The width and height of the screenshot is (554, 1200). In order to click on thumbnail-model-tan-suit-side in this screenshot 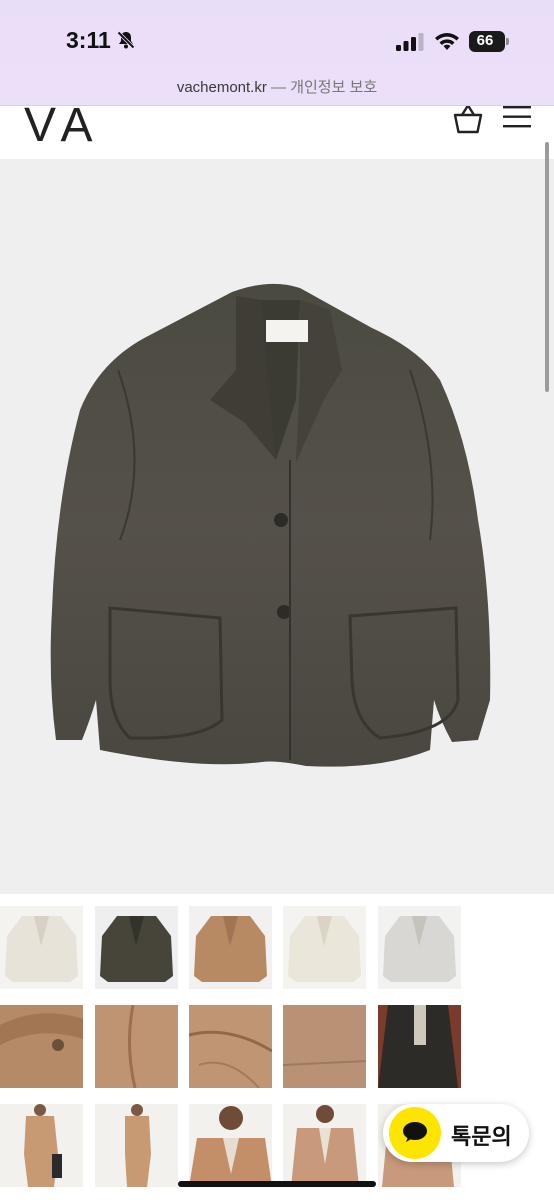, I will do `click(136, 1145)`.